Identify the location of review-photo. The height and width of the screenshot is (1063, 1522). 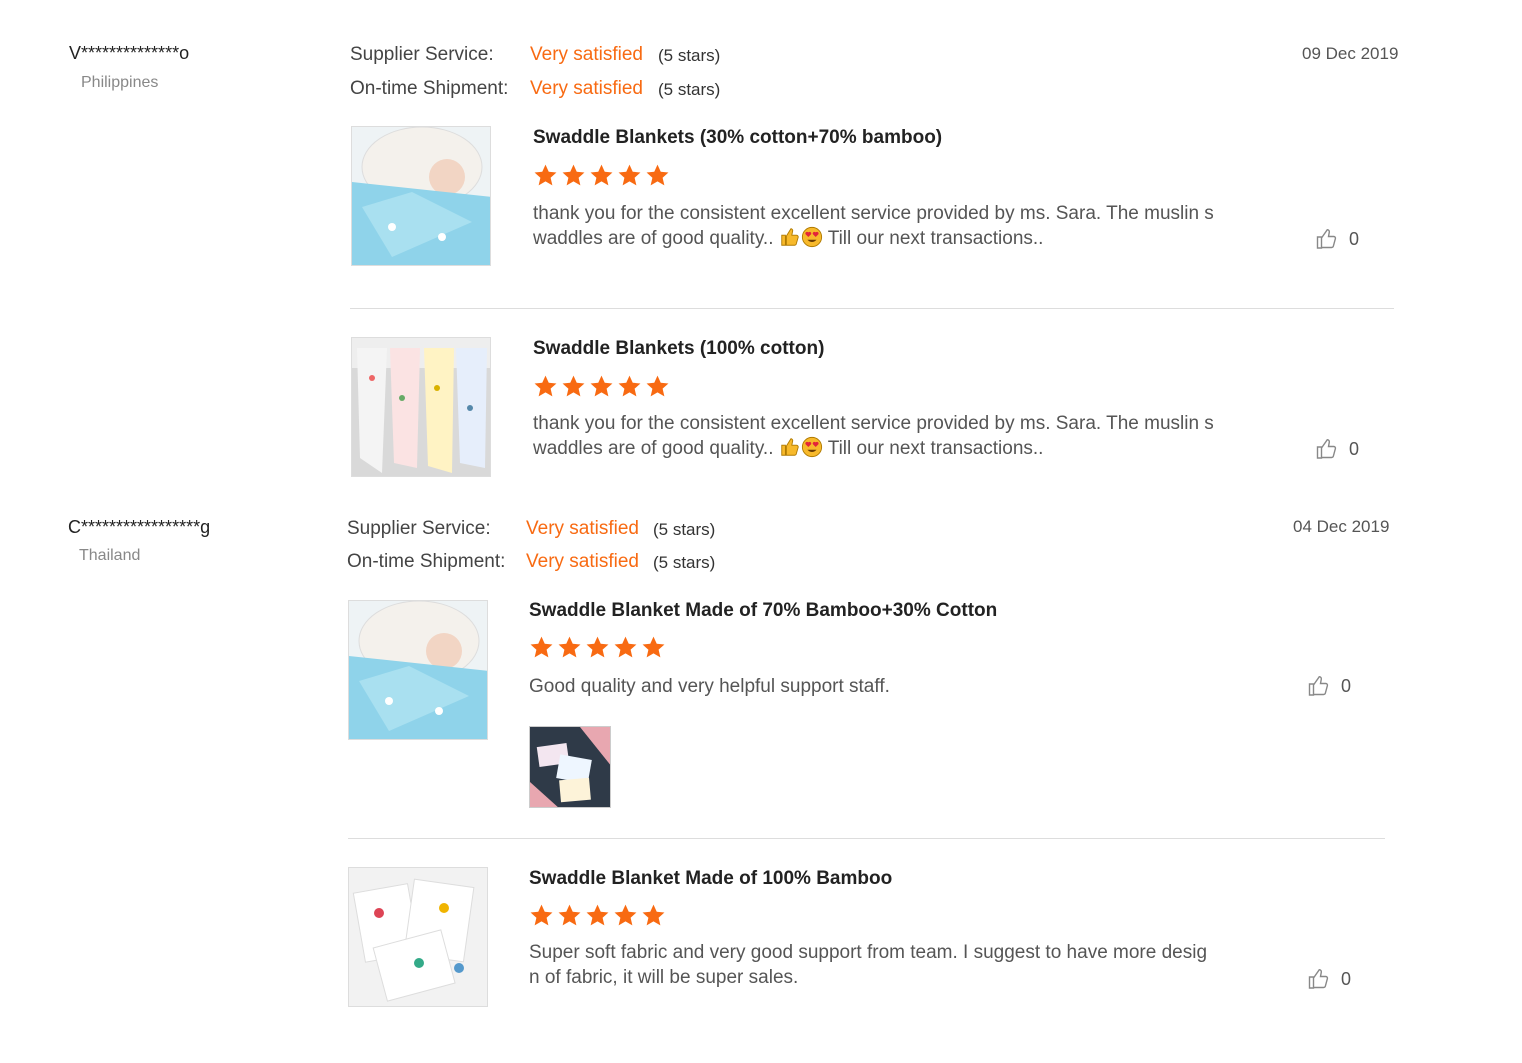
(570, 767).